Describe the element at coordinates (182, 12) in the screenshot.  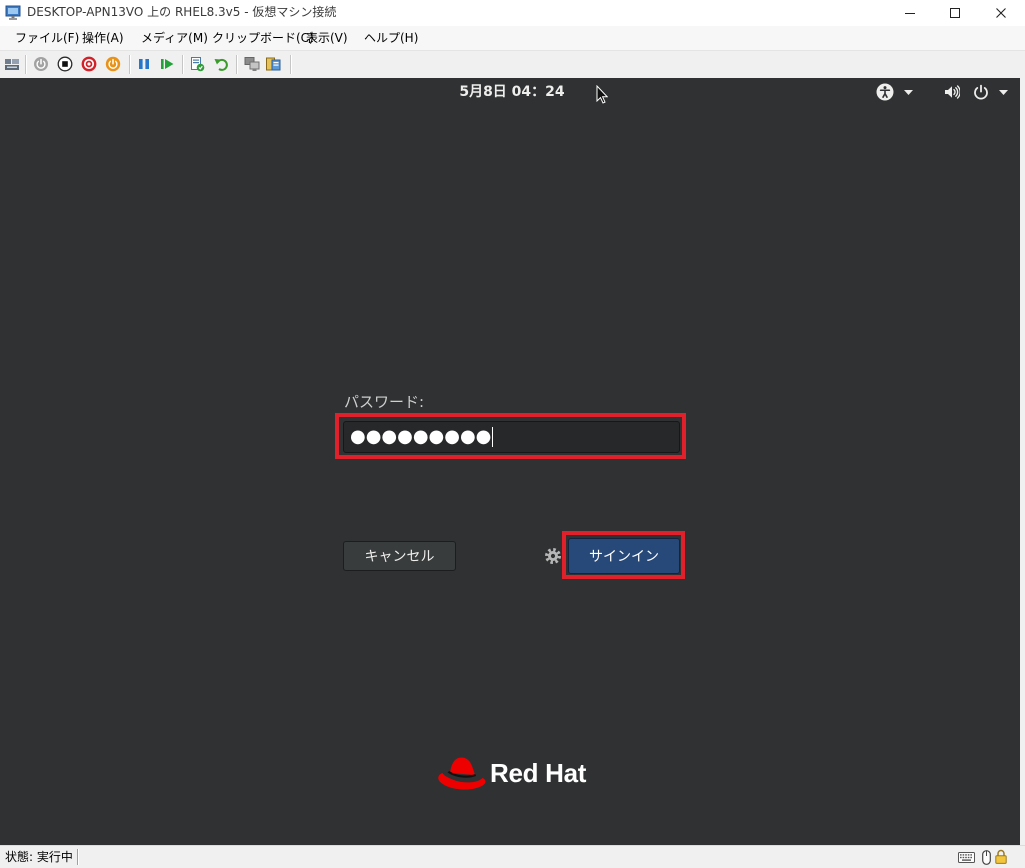
I see `window-title: DESKTOP-APN13VO 上の RHEL8.3v5 - 仮想マシン接続` at that location.